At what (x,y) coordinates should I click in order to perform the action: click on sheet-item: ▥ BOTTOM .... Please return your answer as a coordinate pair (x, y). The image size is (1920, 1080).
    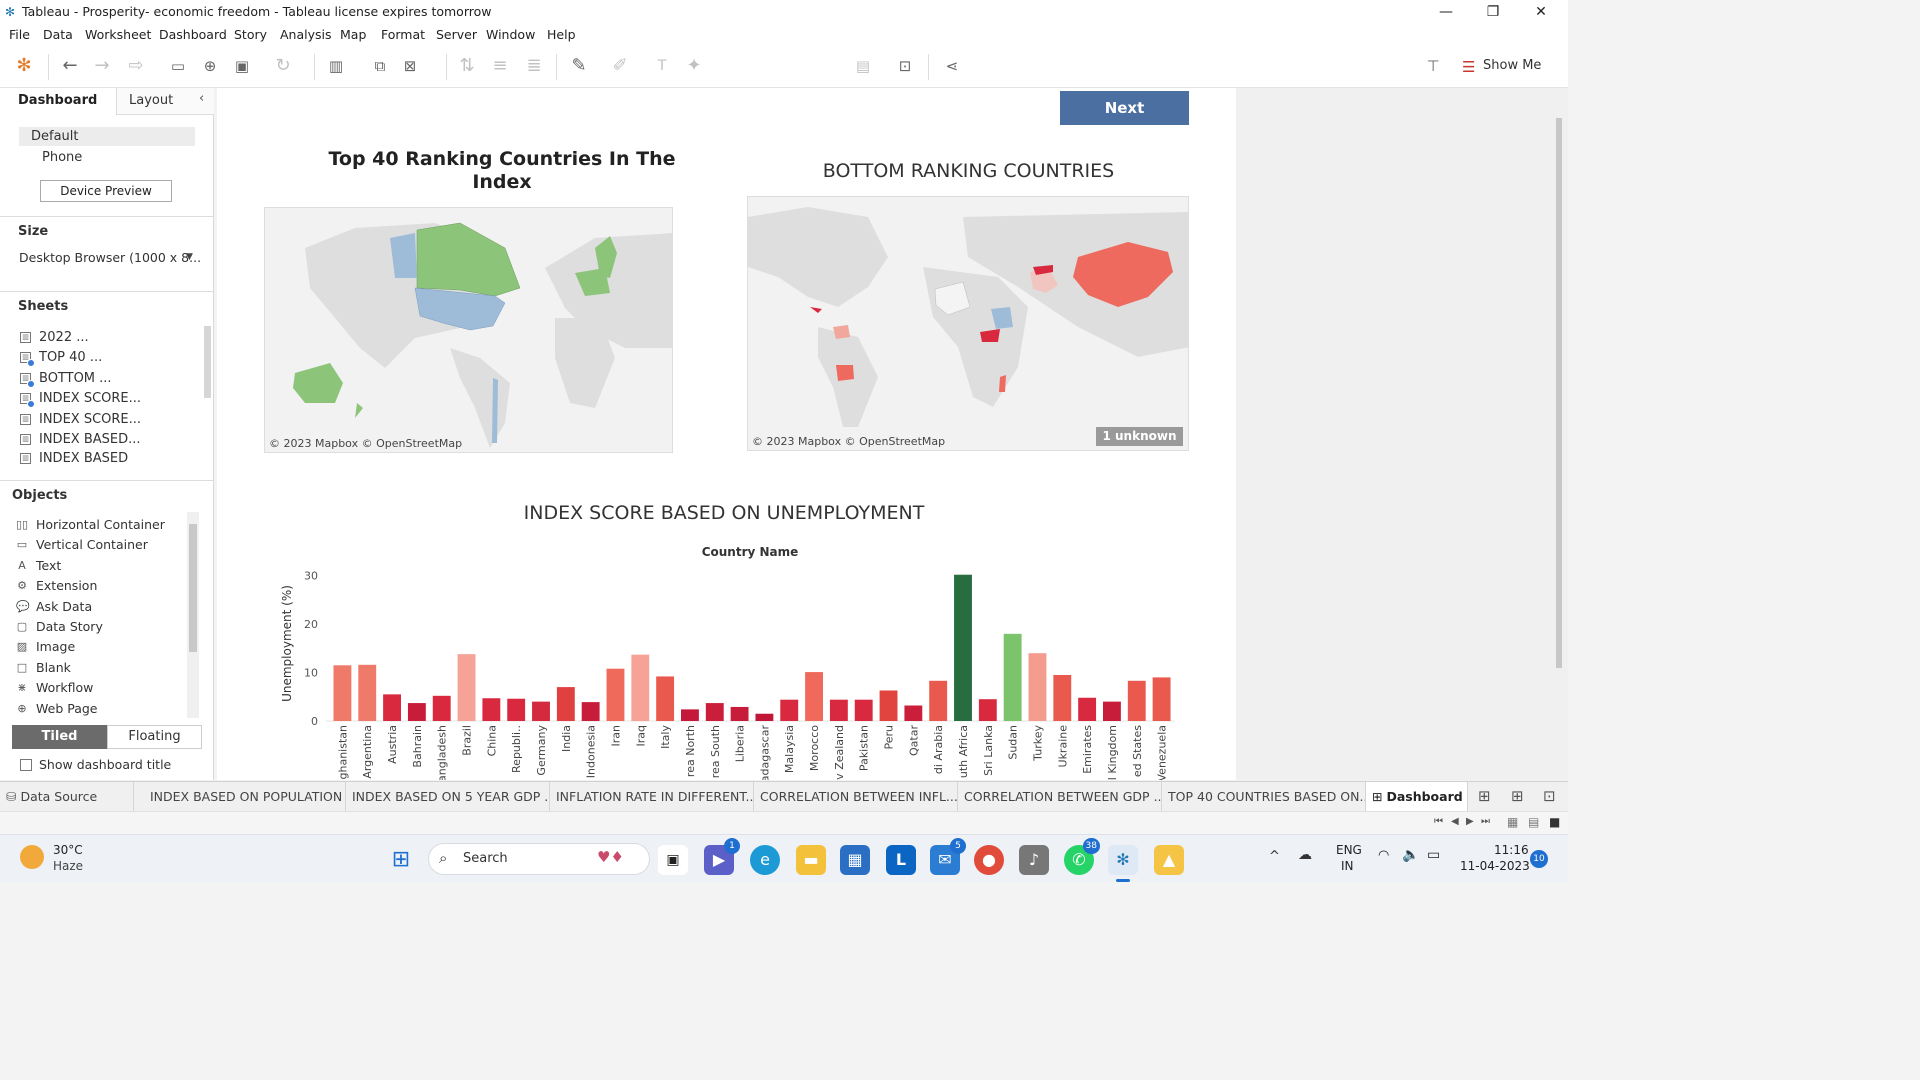
    Looking at the image, I should click on (66, 379).